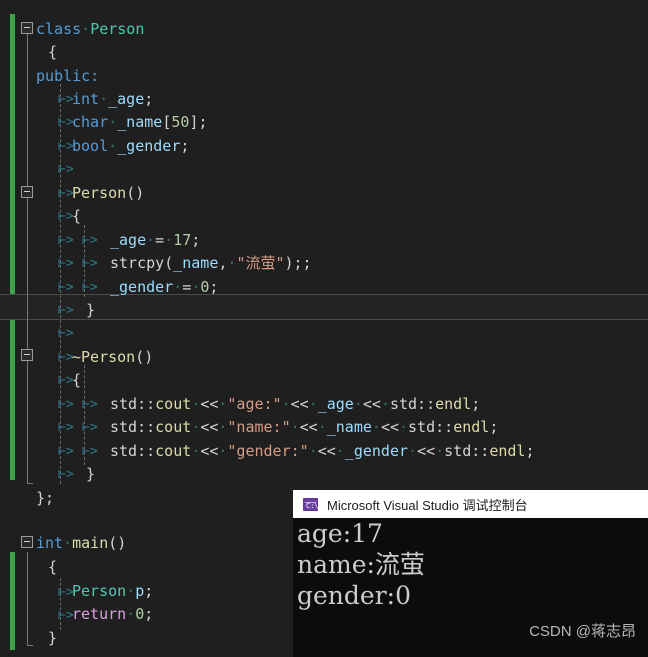 The height and width of the screenshot is (657, 648). What do you see at coordinates (169, 263) in the screenshot?
I see `token-paren-open: (` at bounding box center [169, 263].